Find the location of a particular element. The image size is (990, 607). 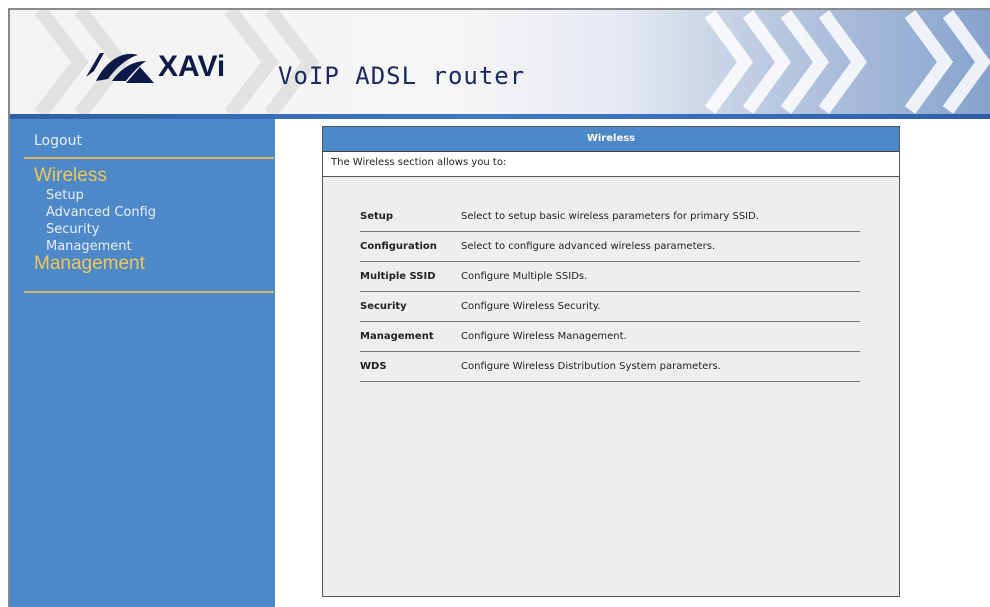

panel-intro: The Wireless section allows you to: is located at coordinates (611, 164).